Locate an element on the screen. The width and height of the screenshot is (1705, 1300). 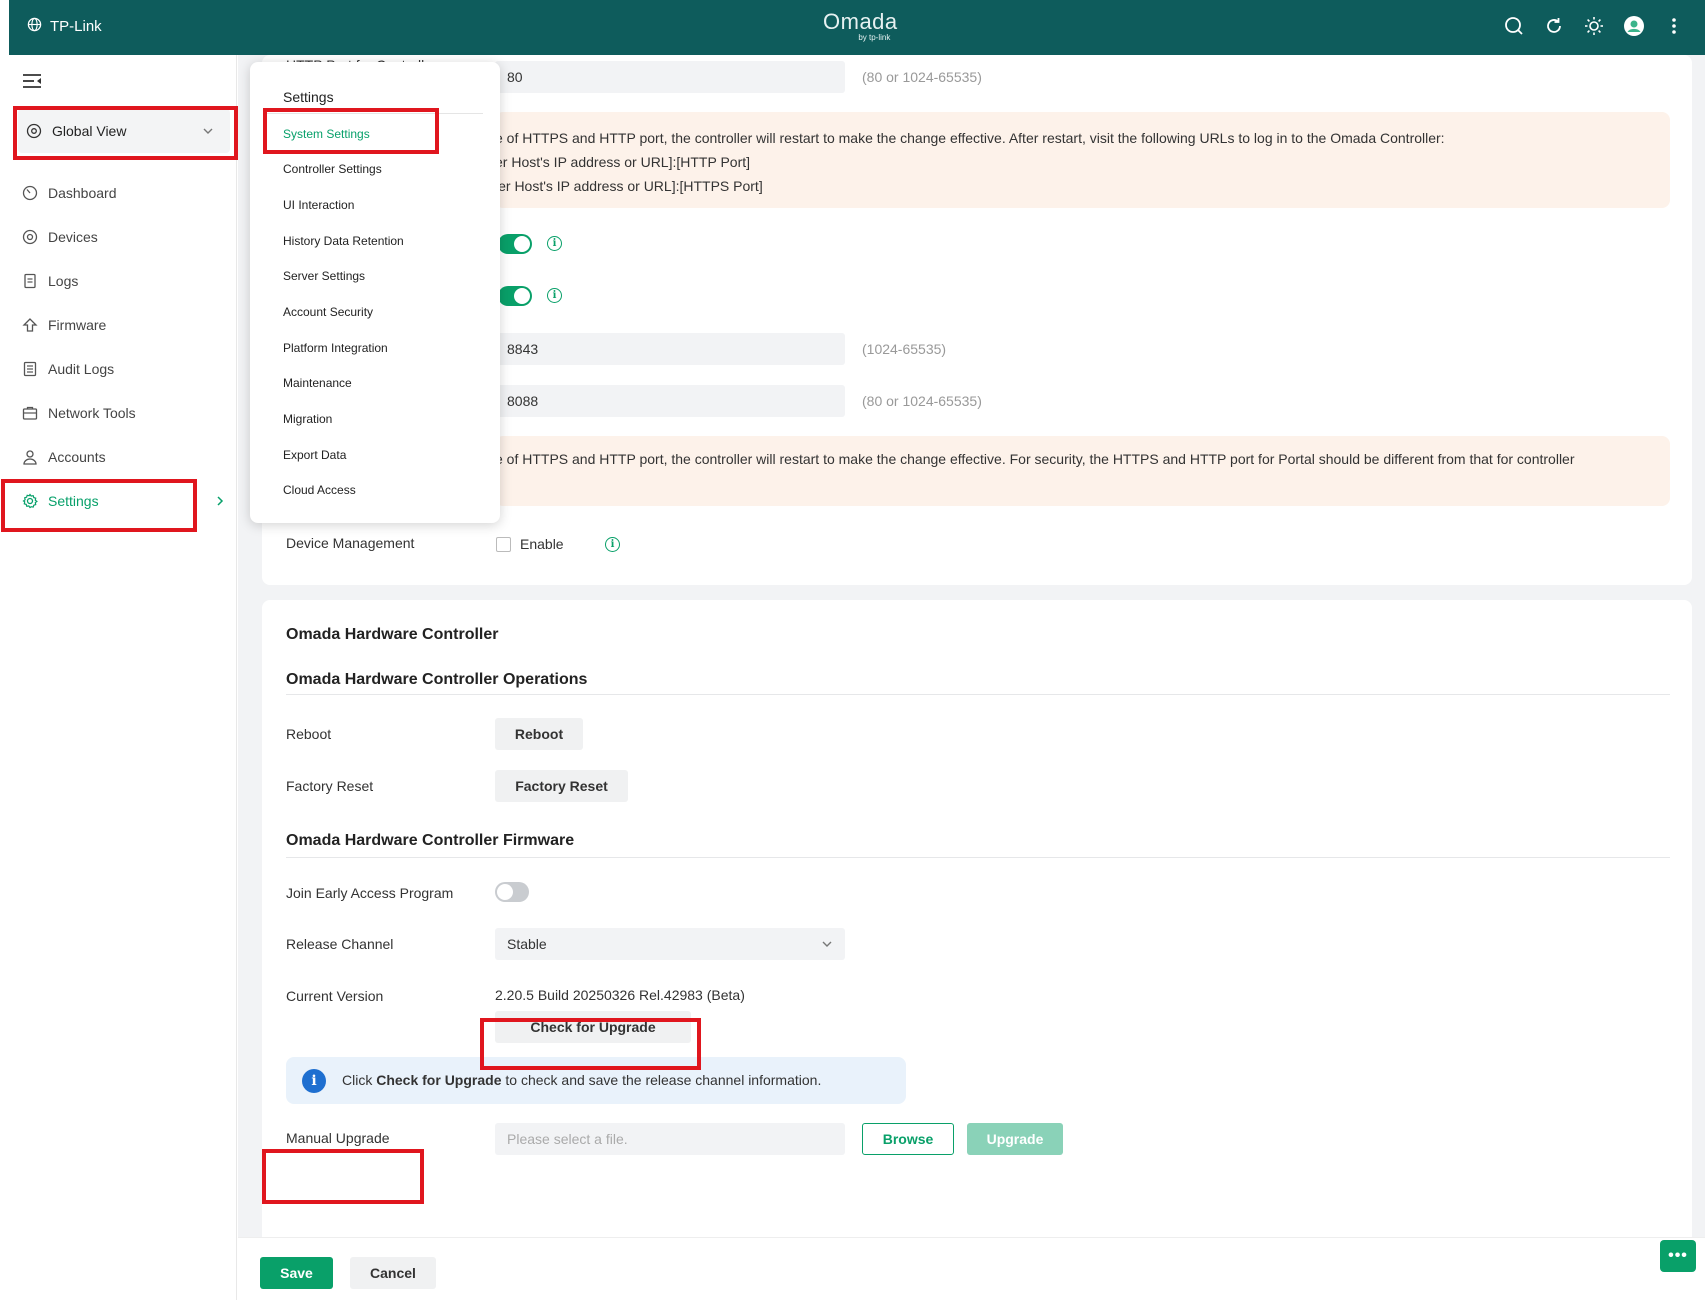
sidebar-item-label: Devices is located at coordinates (73, 237).